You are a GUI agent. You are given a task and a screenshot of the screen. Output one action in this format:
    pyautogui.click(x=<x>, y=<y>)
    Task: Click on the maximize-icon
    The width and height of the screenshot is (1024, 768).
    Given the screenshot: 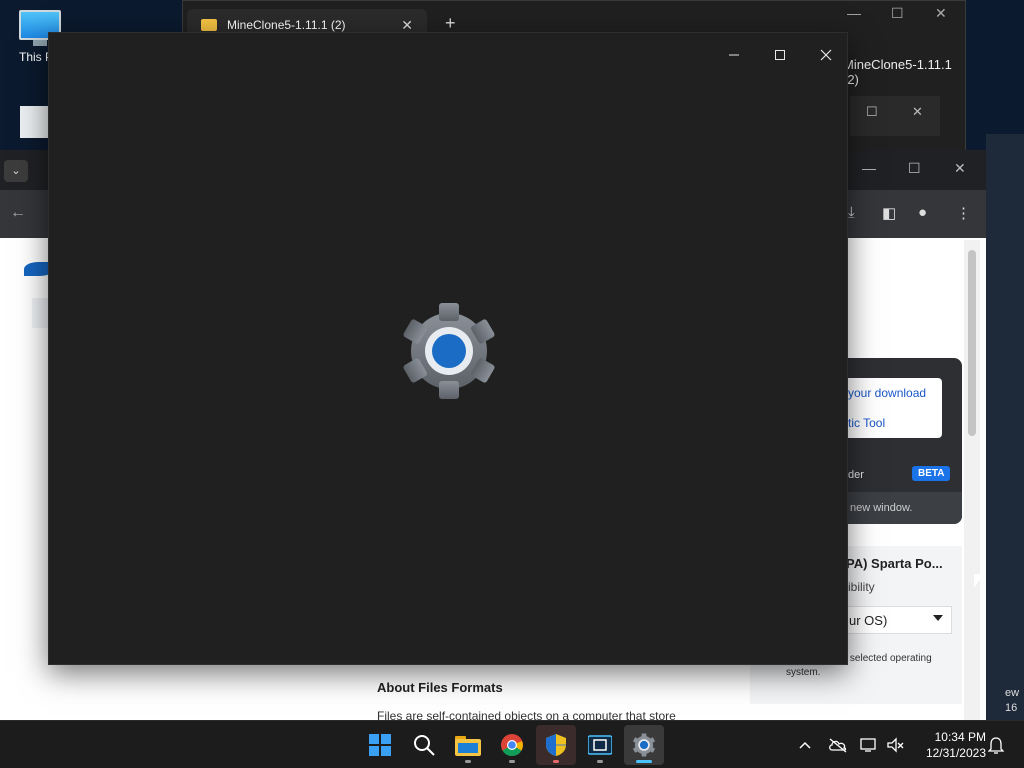 What is the action you would take?
    pyautogui.click(x=780, y=55)
    